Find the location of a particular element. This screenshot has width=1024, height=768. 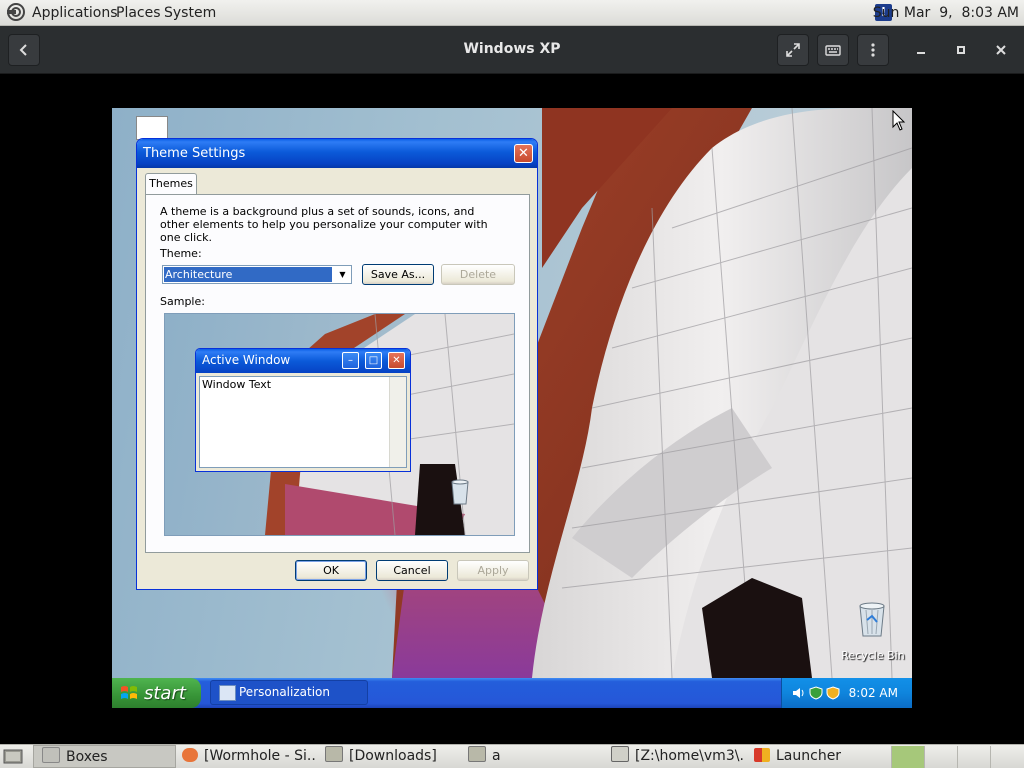

launcher-icon is located at coordinates (762, 755).